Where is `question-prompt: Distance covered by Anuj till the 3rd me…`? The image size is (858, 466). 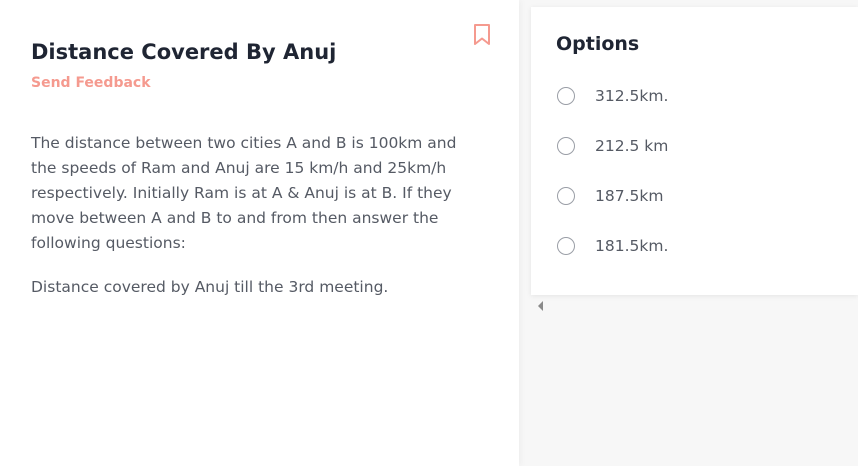 question-prompt: Distance covered by Anuj till the 3rd me… is located at coordinates (210, 287).